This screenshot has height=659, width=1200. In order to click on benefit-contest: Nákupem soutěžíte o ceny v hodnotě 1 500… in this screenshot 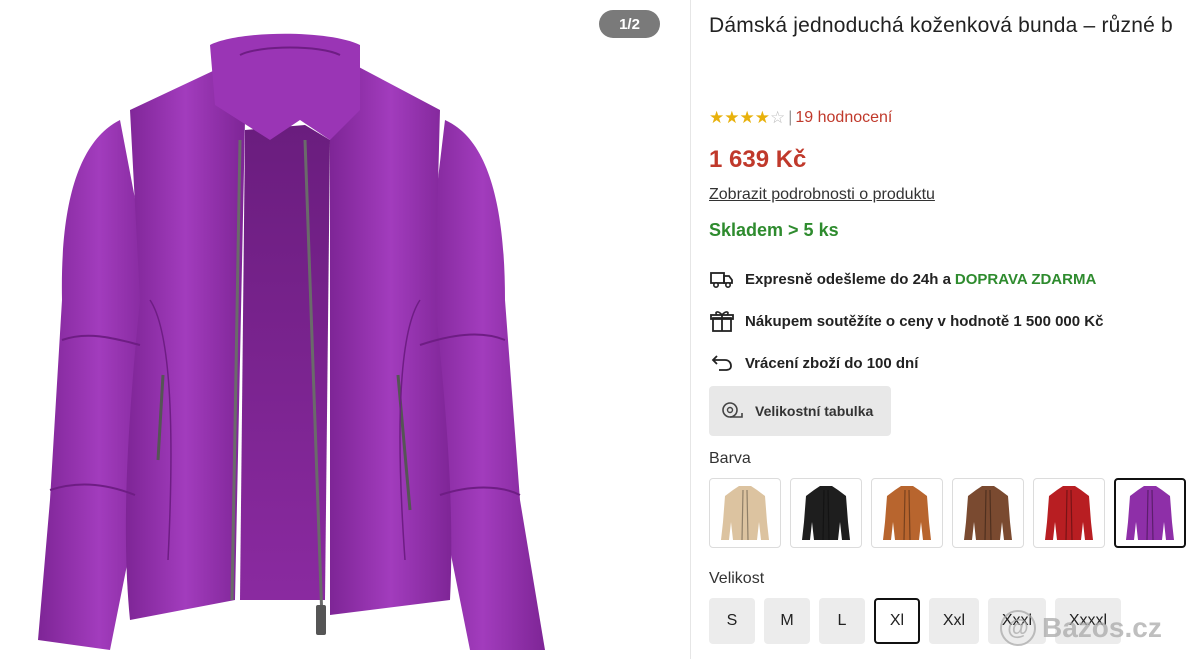, I will do `click(906, 321)`.